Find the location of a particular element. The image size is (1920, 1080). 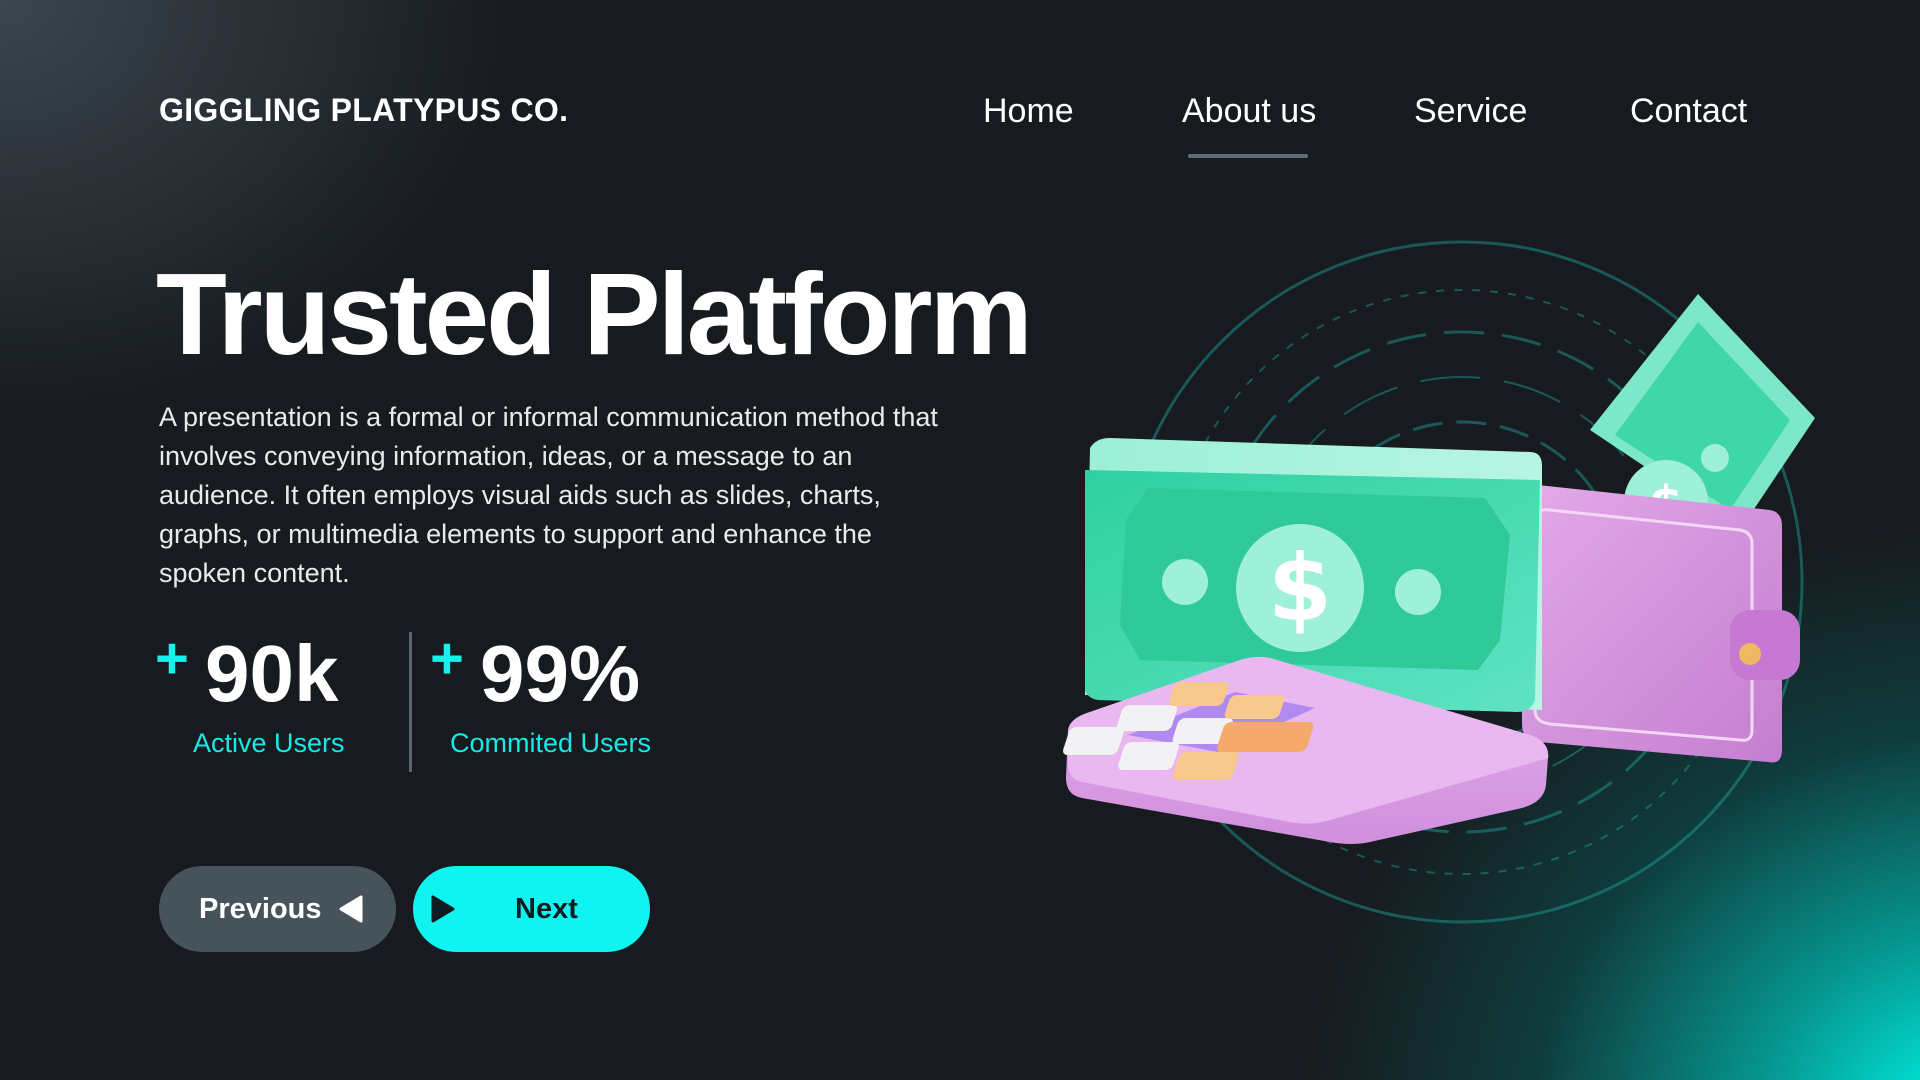

previous-button-label: Previous is located at coordinates (260, 909).